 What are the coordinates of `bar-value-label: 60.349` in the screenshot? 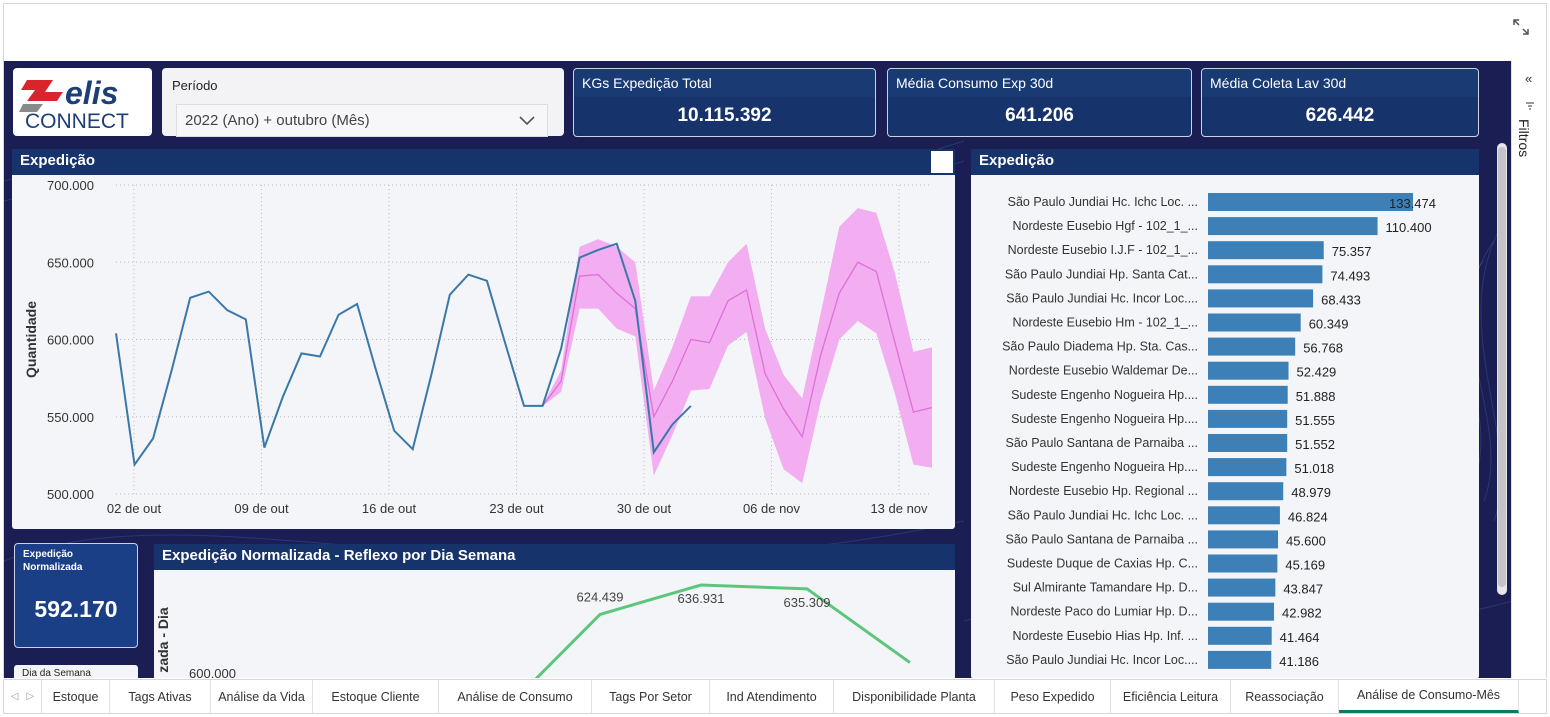 It's located at (1329, 324).